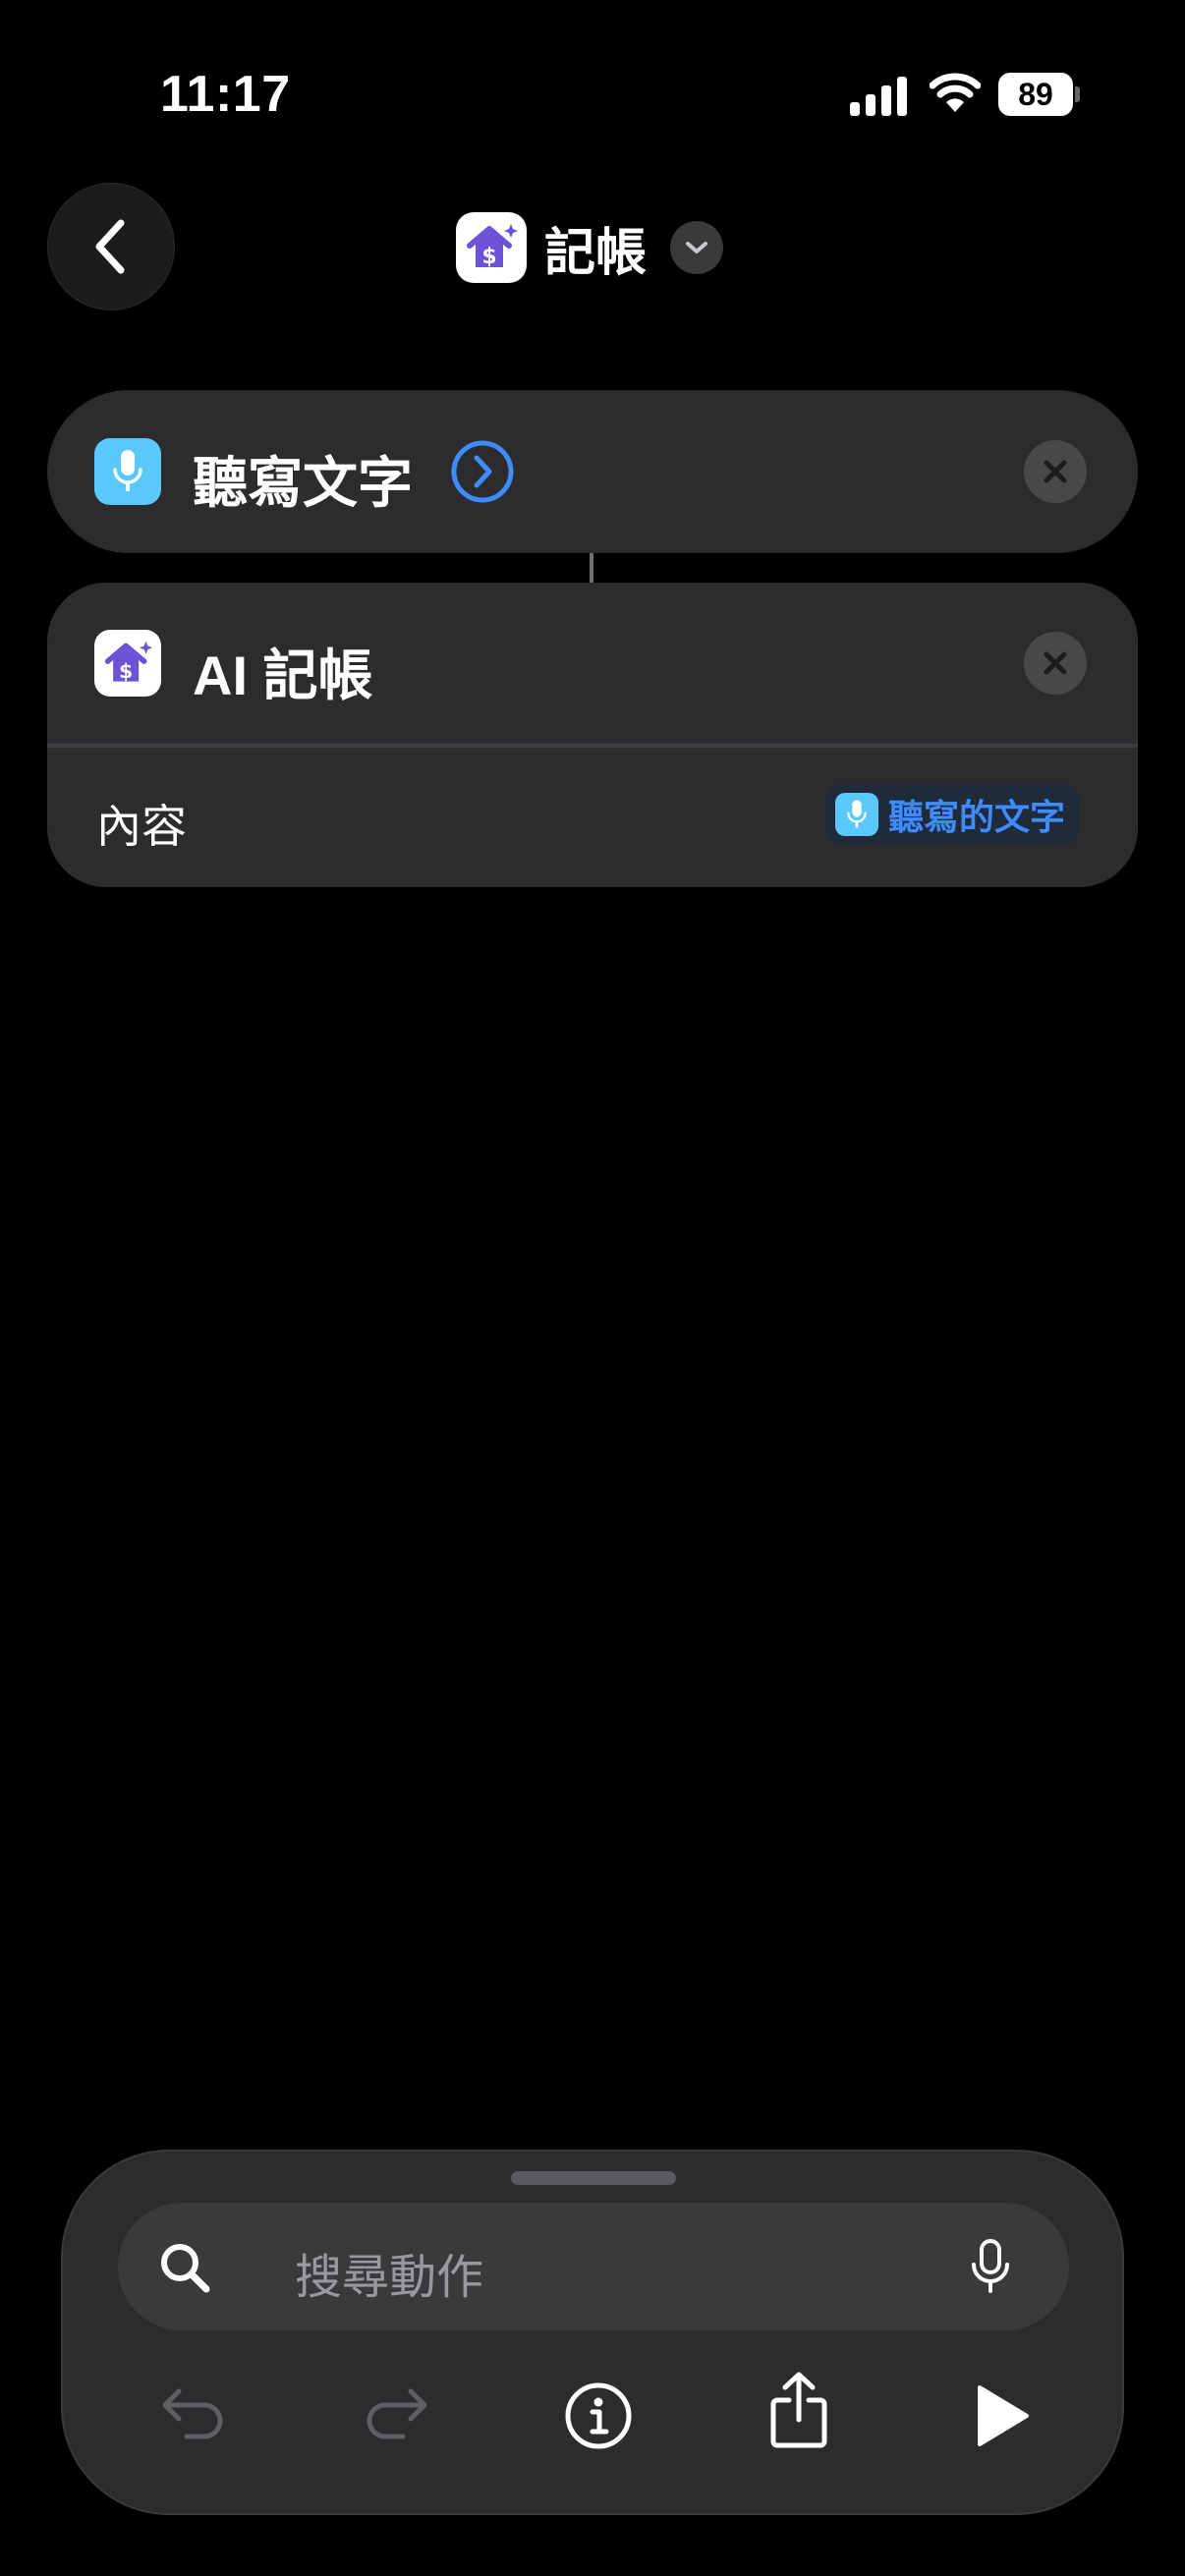 The width and height of the screenshot is (1185, 2576). I want to click on divider, so click(592, 746).